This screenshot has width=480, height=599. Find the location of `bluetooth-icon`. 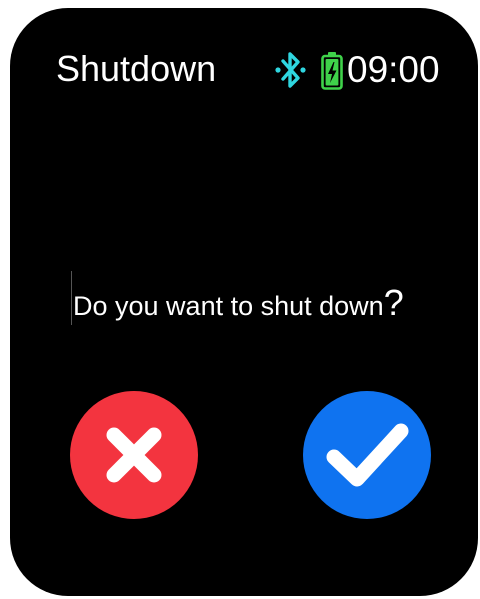

bluetooth-icon is located at coordinates (291, 70).